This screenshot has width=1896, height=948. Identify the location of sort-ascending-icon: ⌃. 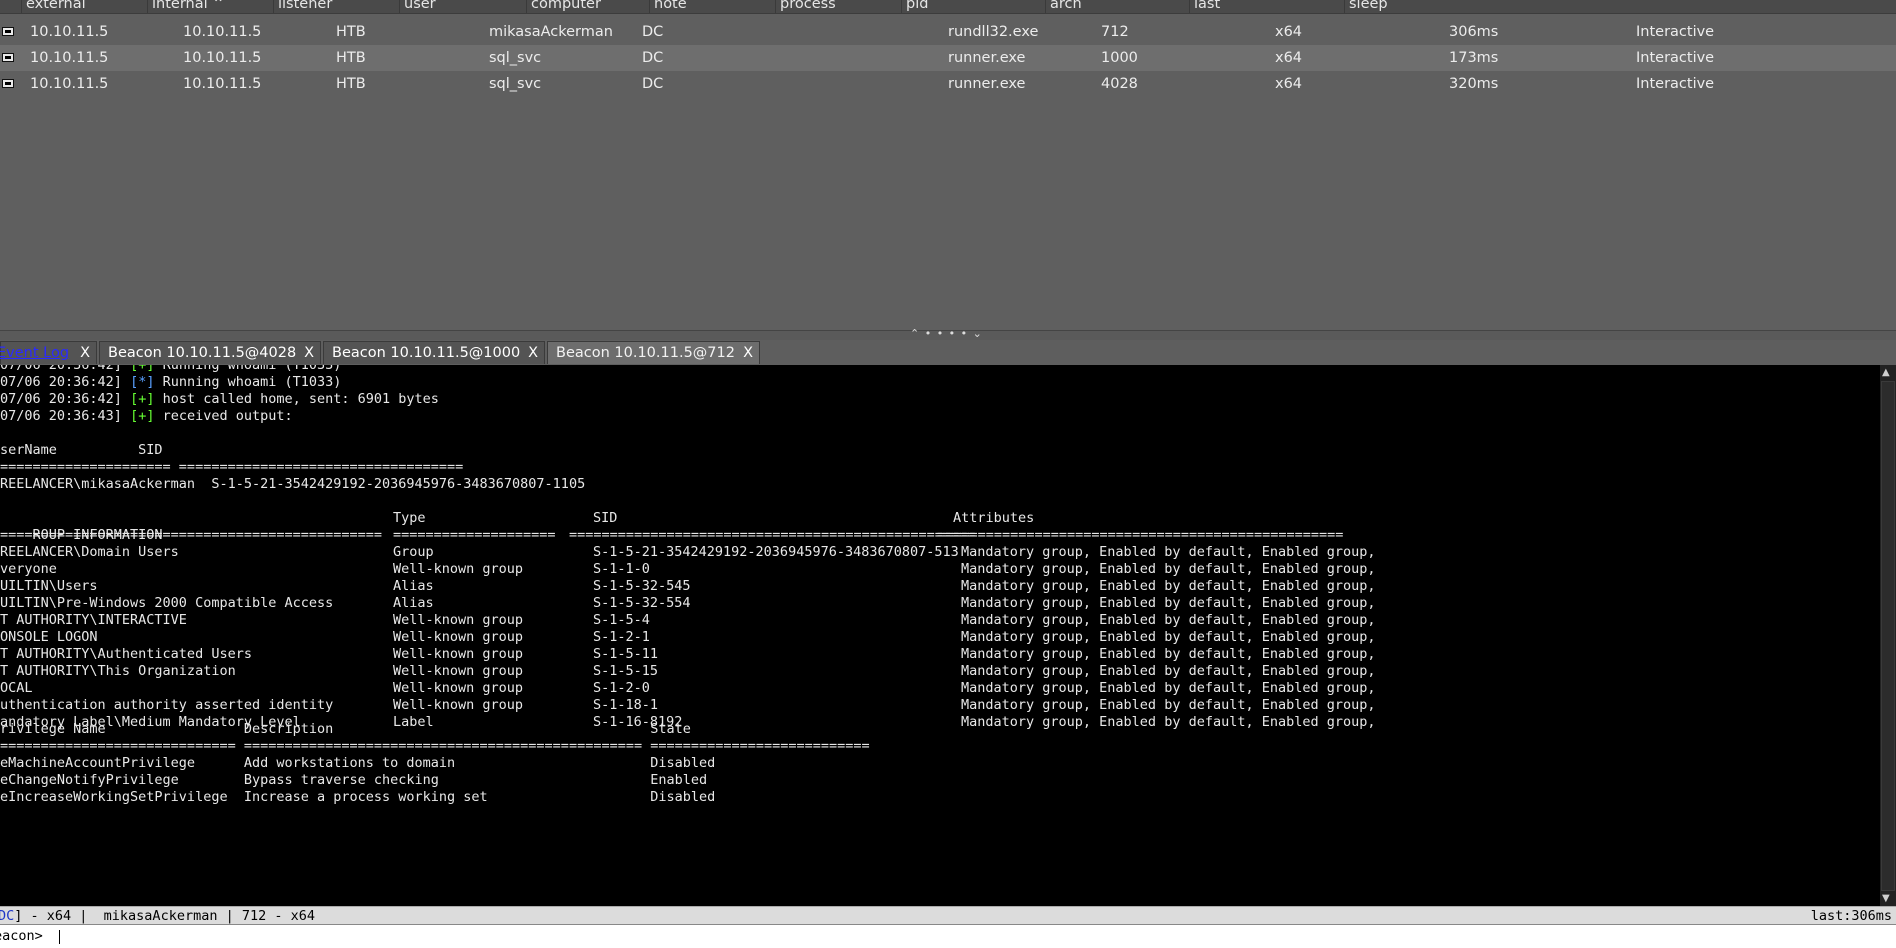
(218, 6).